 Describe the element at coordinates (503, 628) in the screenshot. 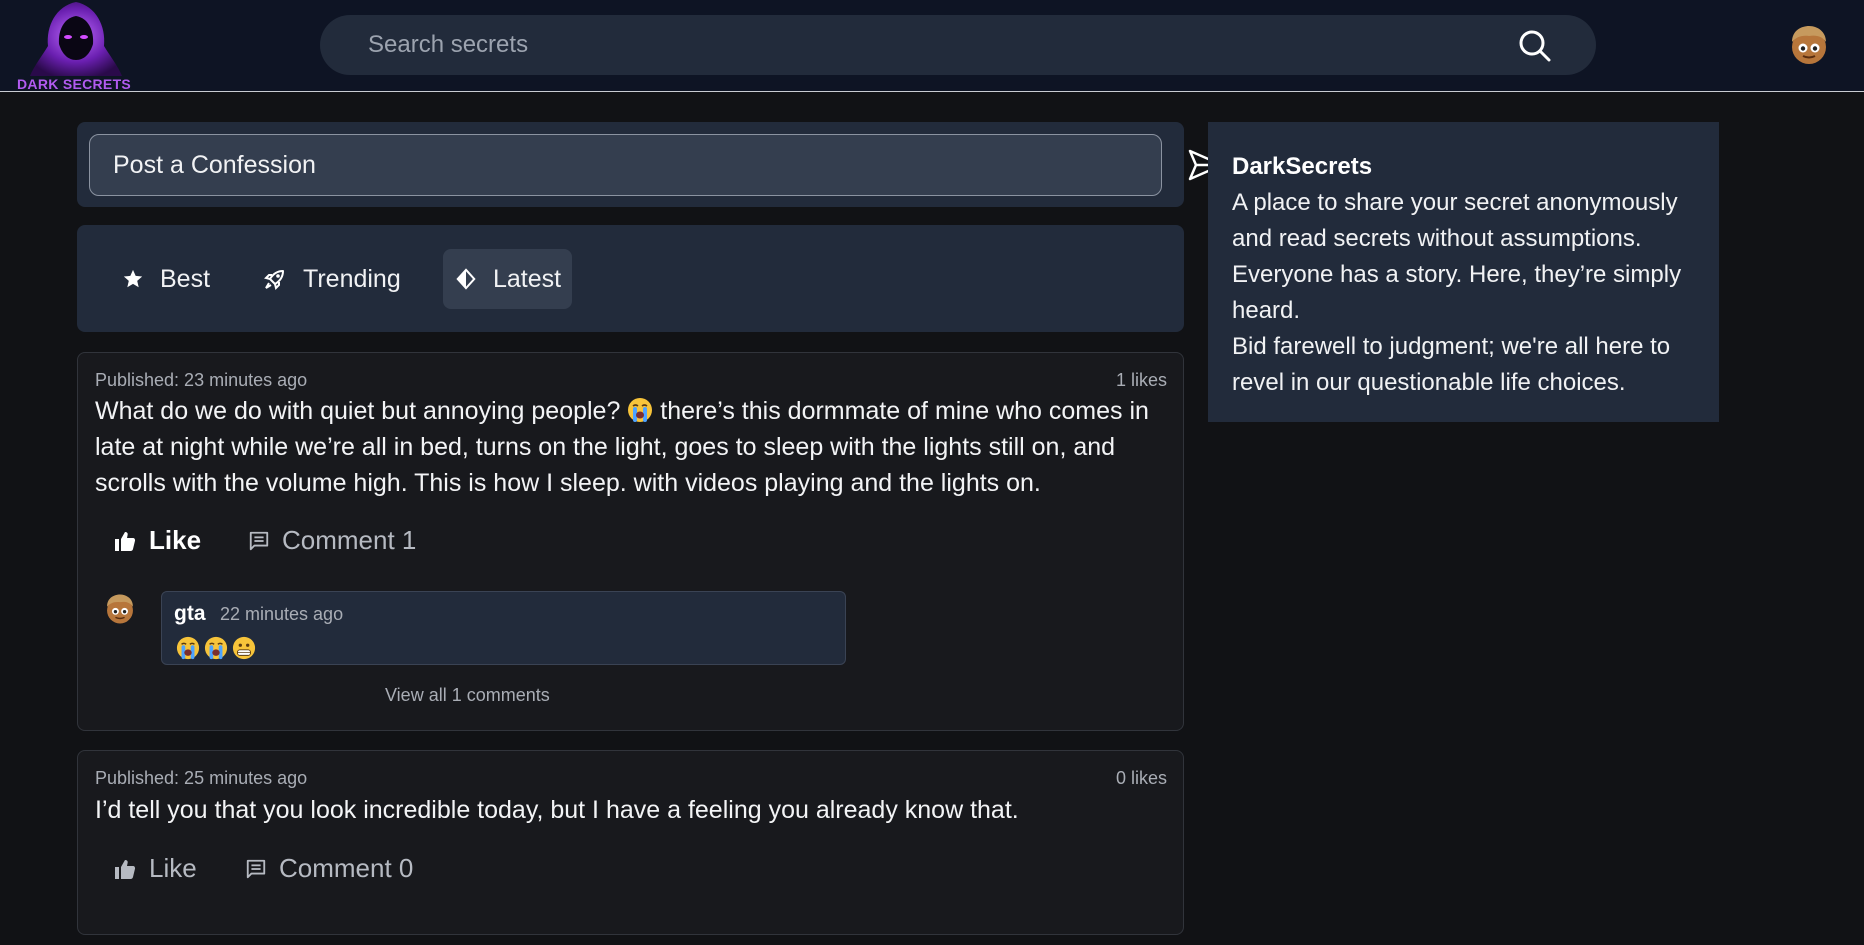

I see `comment-item: gta 22 minutes ago` at that location.